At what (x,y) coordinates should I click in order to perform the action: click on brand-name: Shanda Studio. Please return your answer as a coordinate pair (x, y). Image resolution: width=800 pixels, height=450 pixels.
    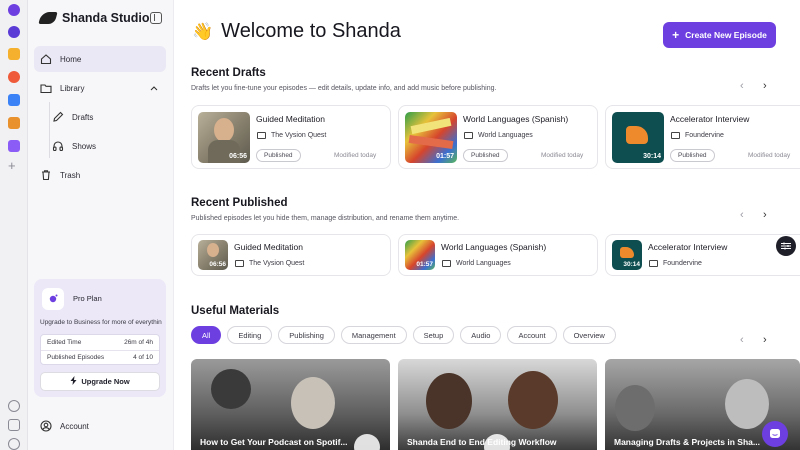
    Looking at the image, I should click on (106, 18).